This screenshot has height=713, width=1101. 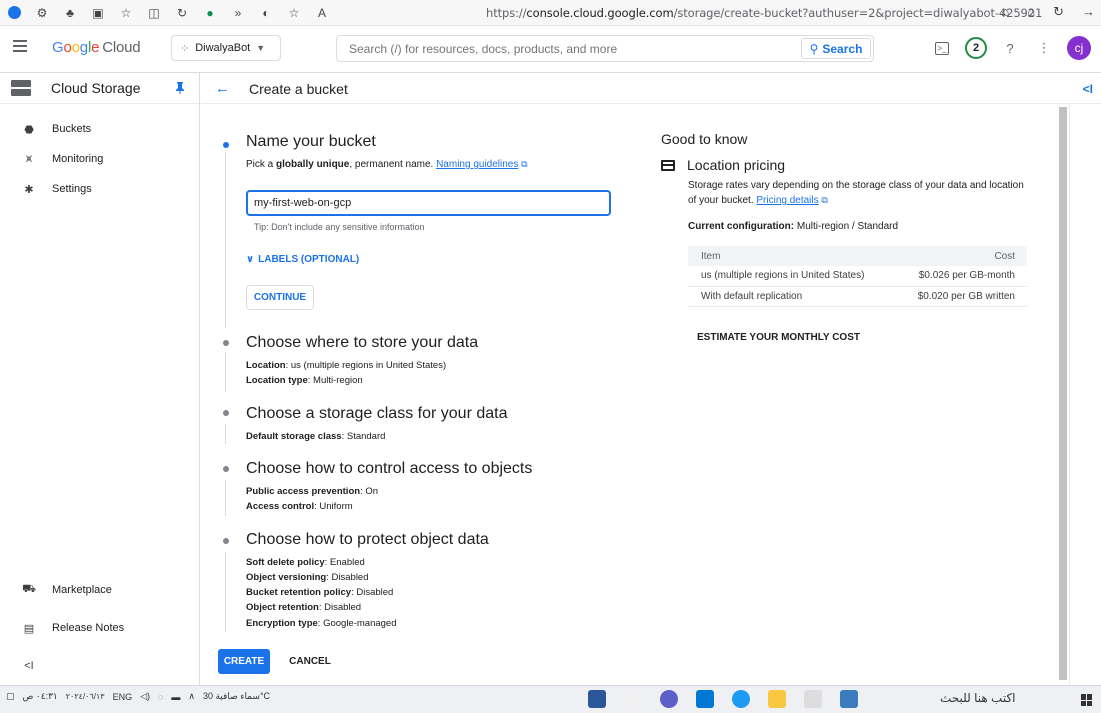 I want to click on file-explorer-icon, so click(x=777, y=699).